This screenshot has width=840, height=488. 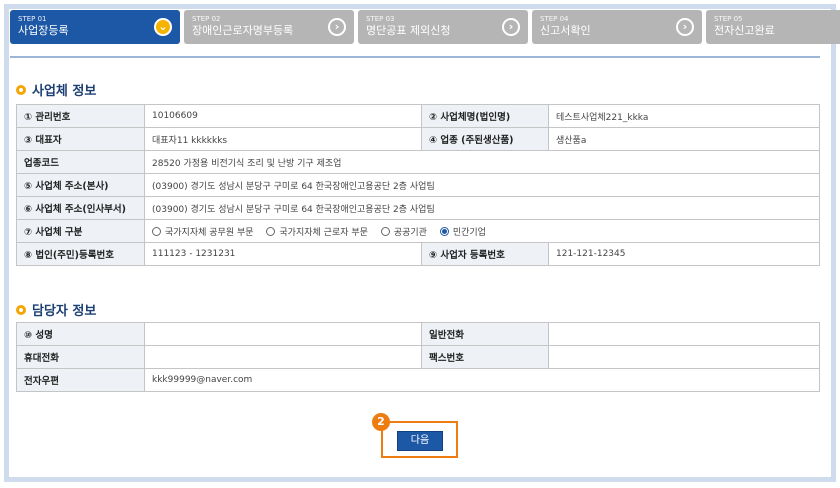 I want to click on mobile-label: 휴대전화, so click(x=80, y=357).